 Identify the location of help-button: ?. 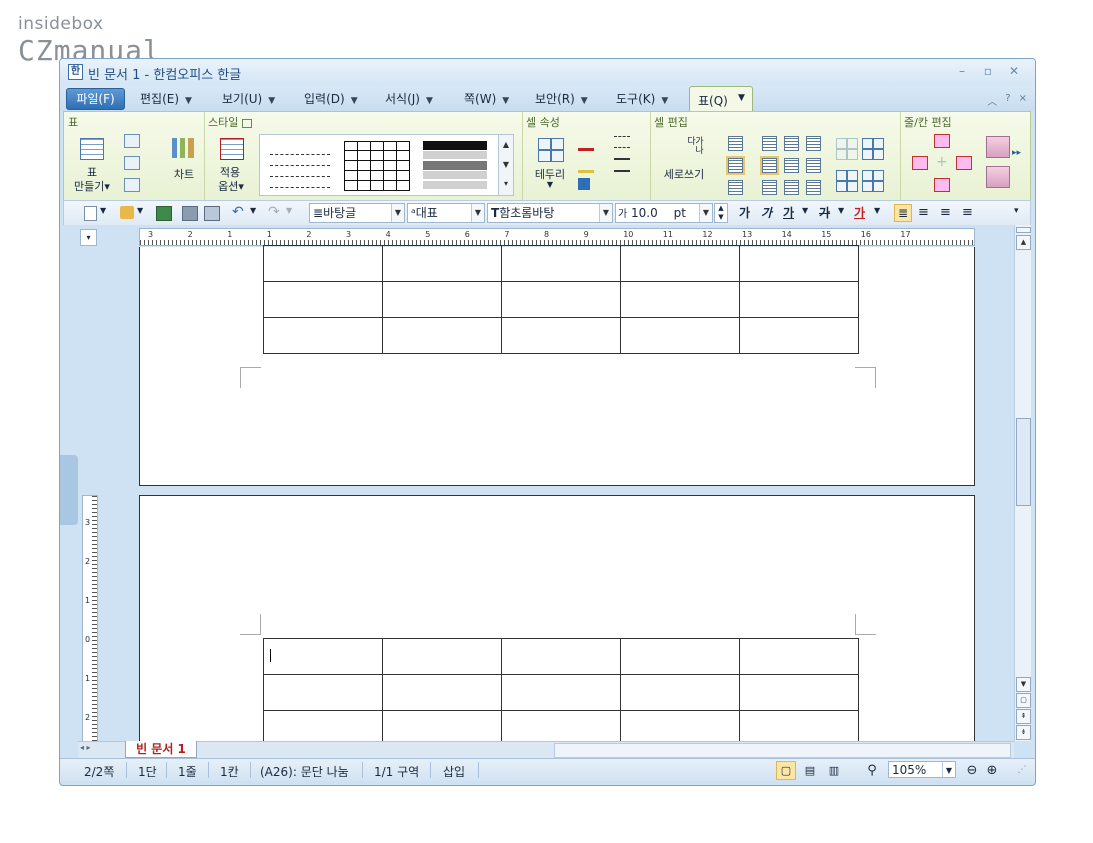
(1007, 100).